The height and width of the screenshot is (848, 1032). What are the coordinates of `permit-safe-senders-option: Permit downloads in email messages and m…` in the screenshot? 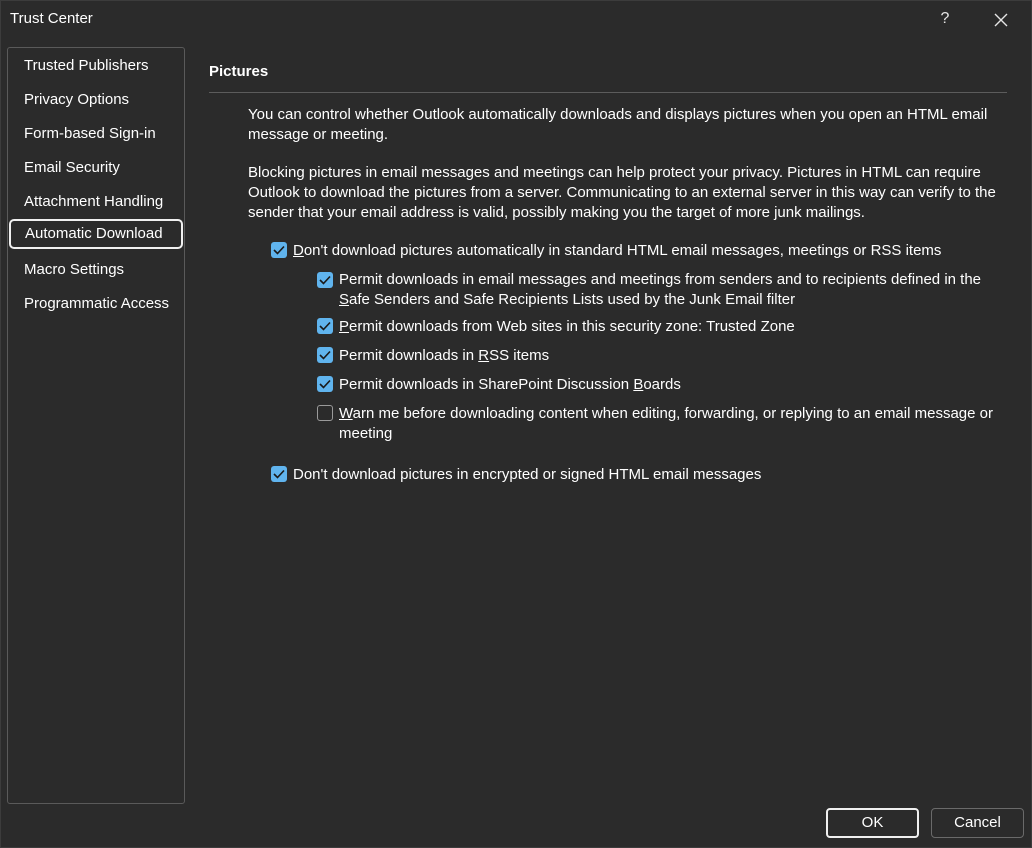 It's located at (661, 290).